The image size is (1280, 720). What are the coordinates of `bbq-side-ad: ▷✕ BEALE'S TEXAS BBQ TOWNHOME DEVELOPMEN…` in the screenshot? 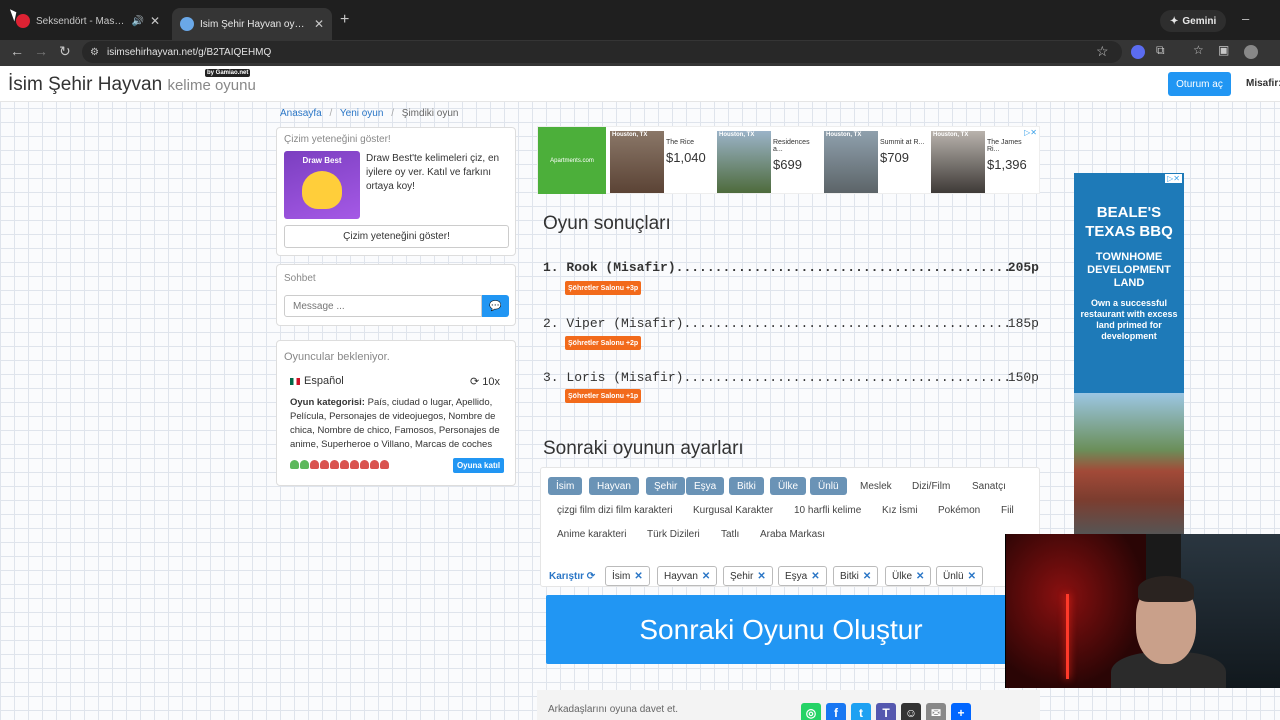 It's located at (1129, 354).